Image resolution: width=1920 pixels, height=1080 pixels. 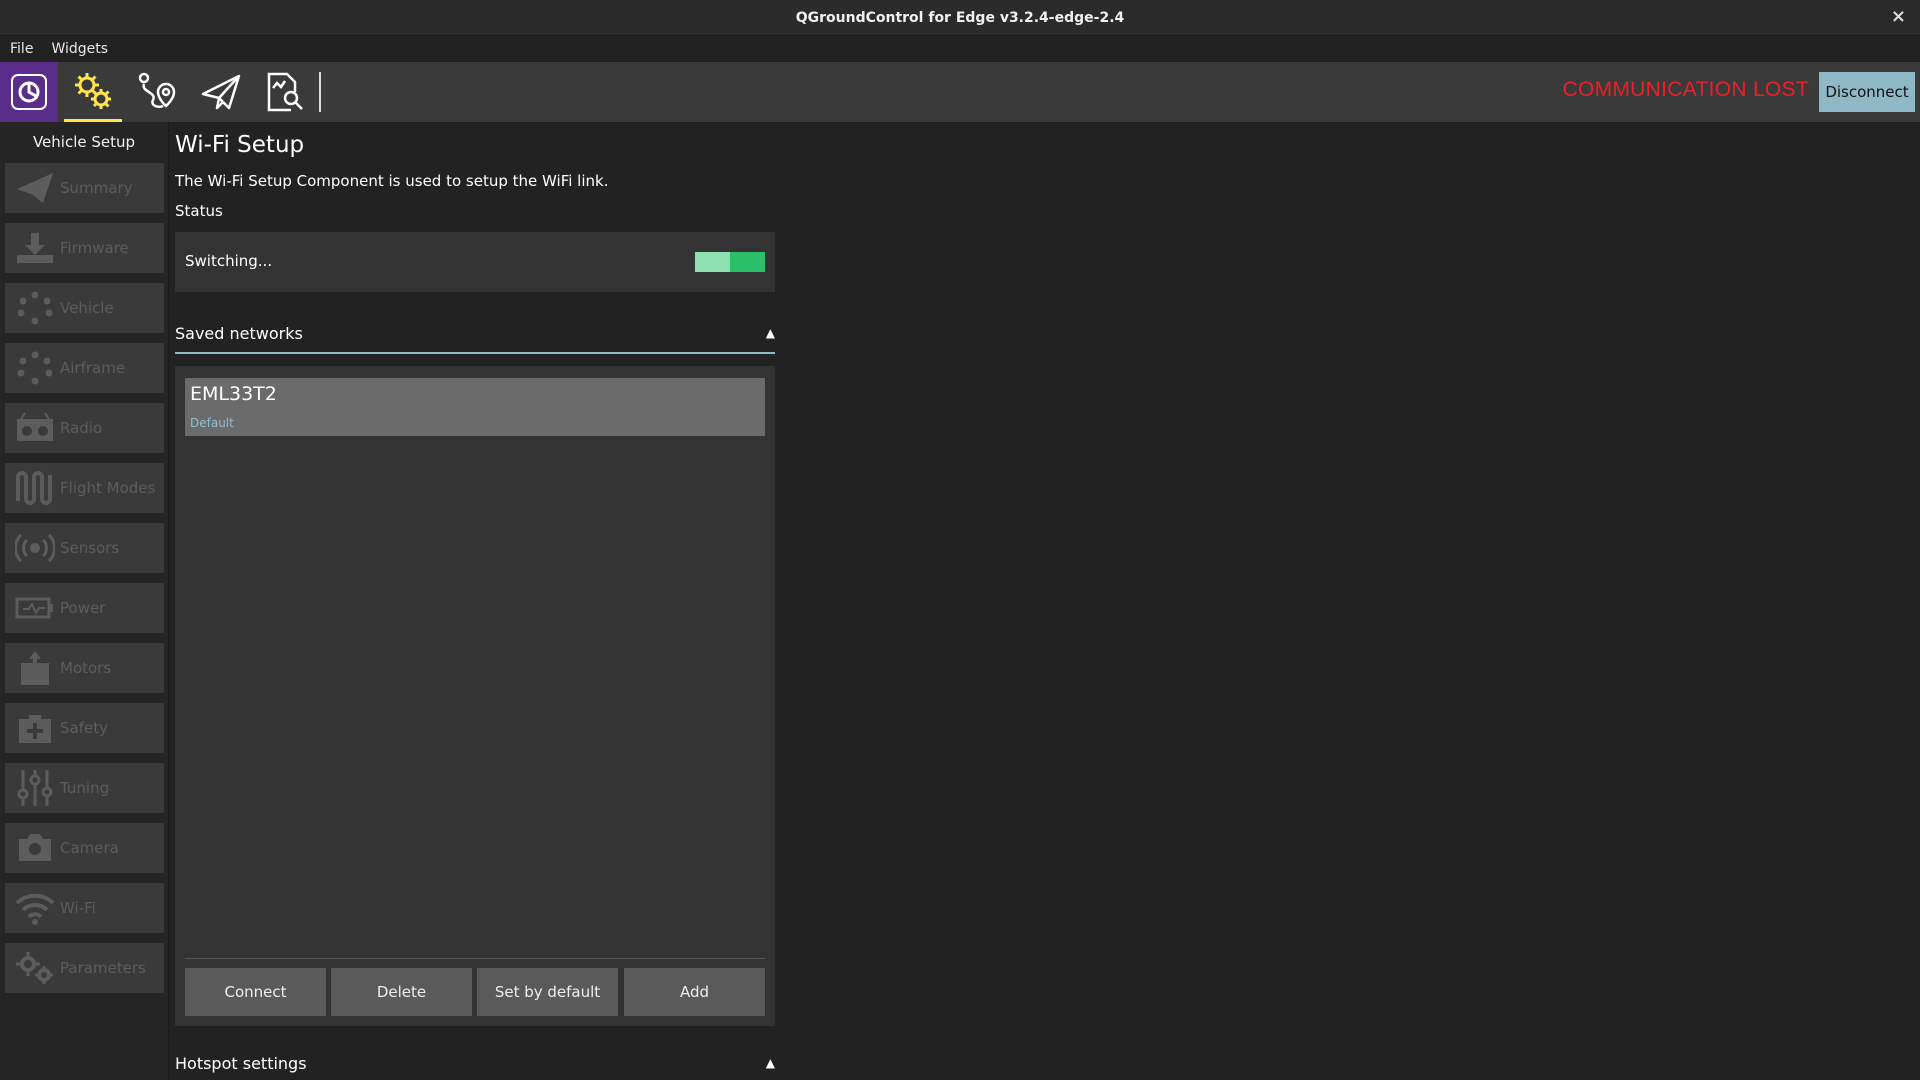 I want to click on window-title: QGroundControl for Edge v3.2.4-edge-2.4, so click(x=960, y=17).